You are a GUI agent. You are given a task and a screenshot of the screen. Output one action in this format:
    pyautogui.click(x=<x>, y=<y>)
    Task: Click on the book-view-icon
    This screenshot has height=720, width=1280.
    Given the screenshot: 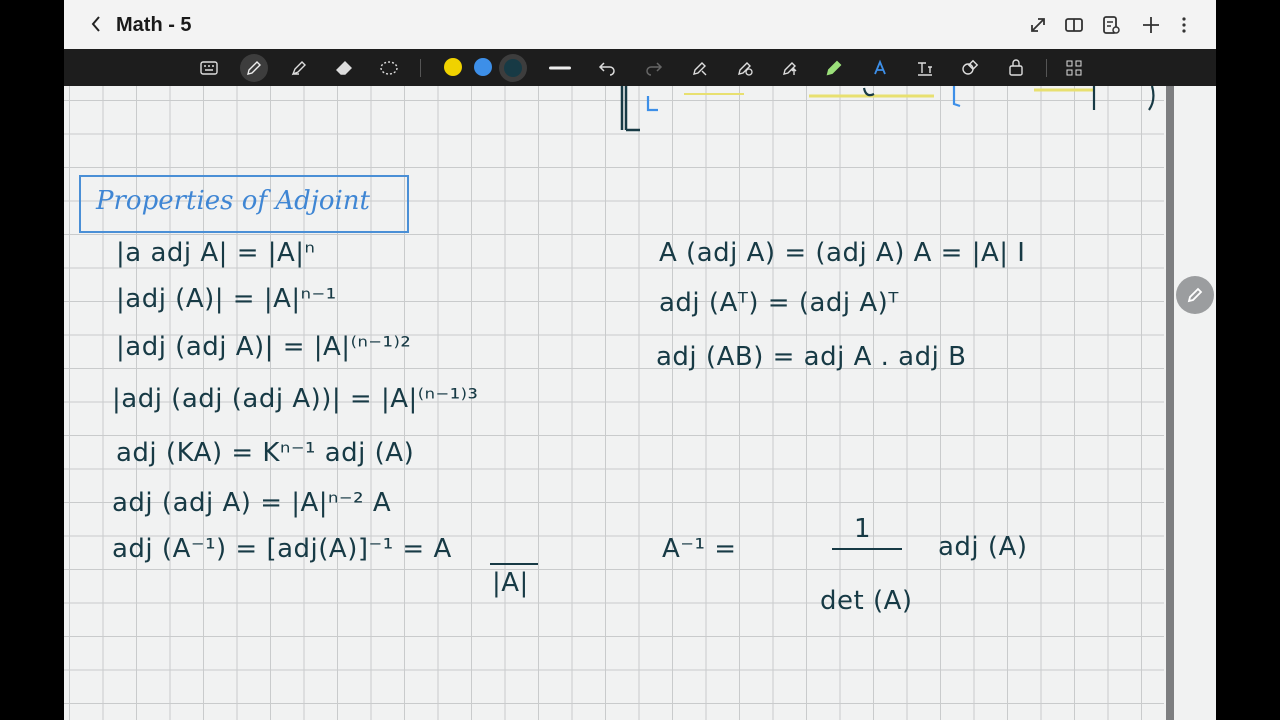 What is the action you would take?
    pyautogui.click(x=1074, y=25)
    